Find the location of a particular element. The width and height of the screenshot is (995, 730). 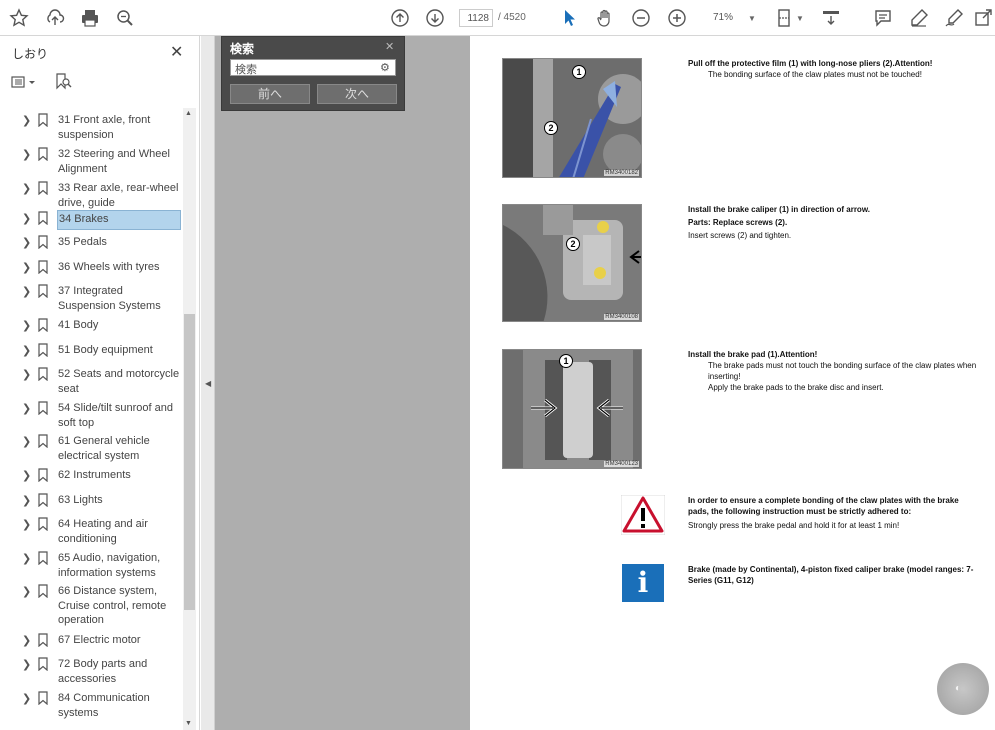

bookmark-label: 52 Seats and motorcycle seat is located at coordinates (119, 381).